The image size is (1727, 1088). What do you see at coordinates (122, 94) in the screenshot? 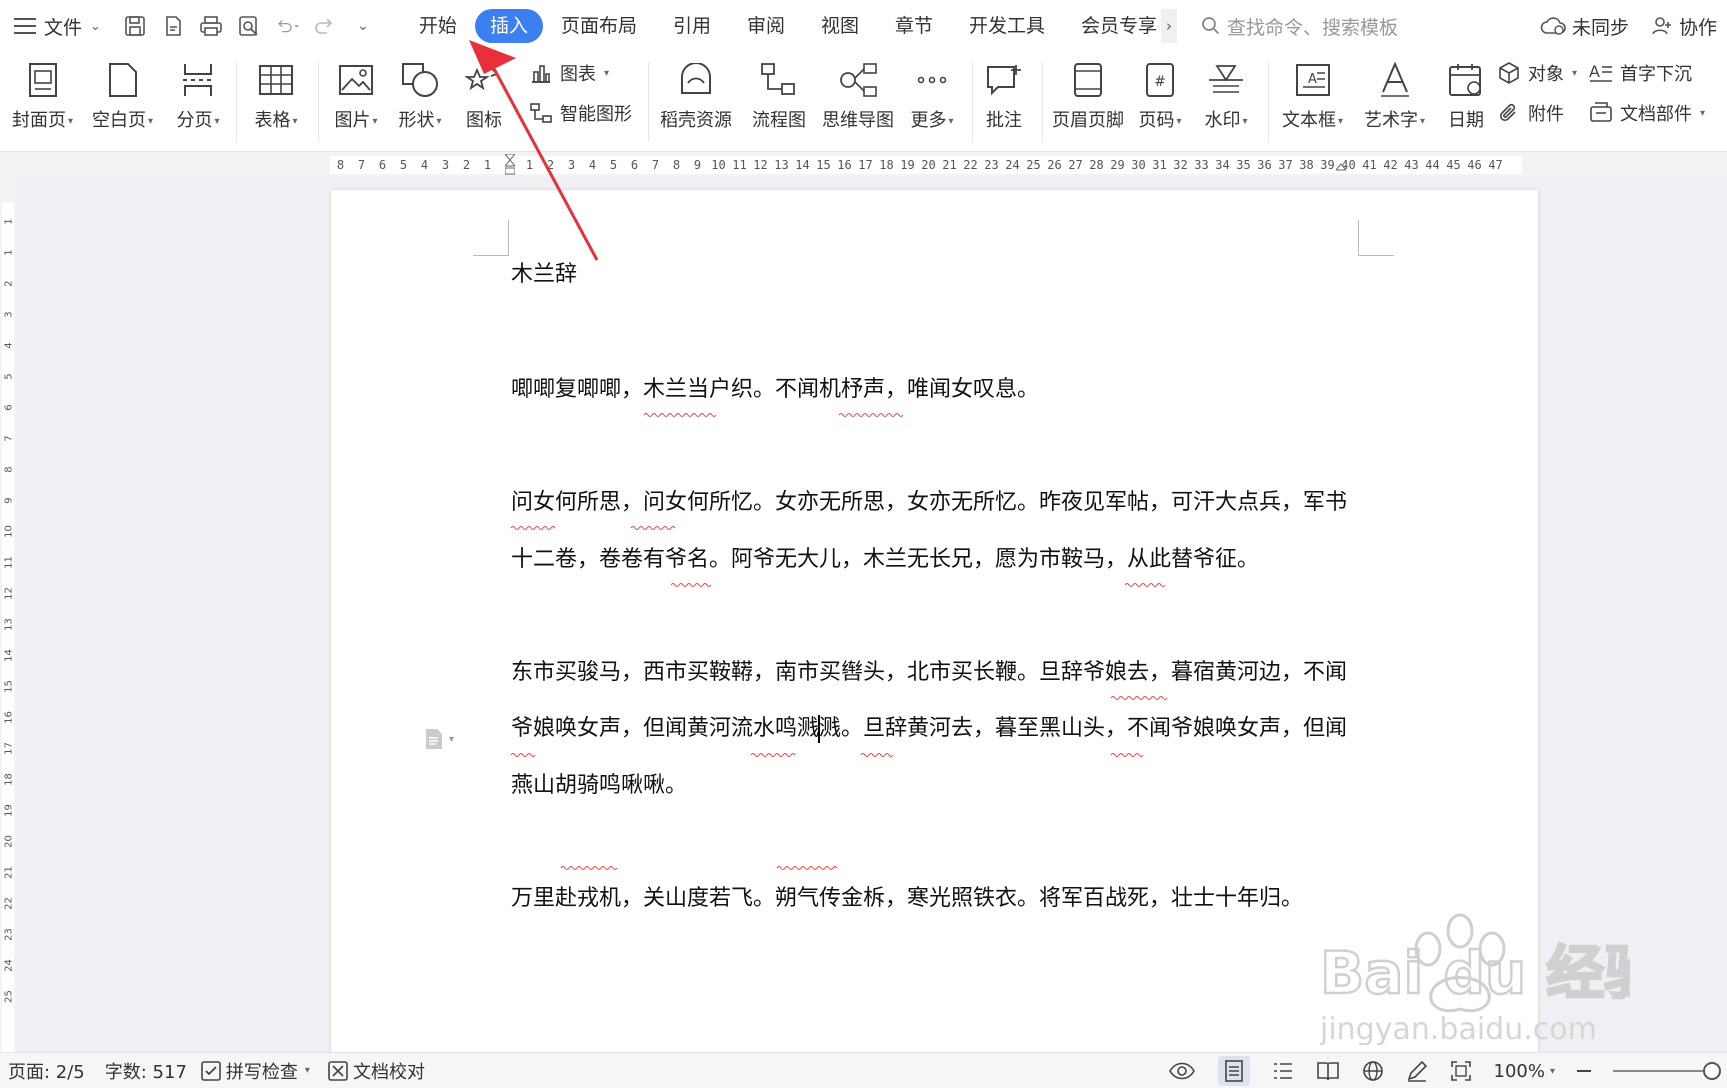
I see `blank-page-button: 空白页 ▾` at bounding box center [122, 94].